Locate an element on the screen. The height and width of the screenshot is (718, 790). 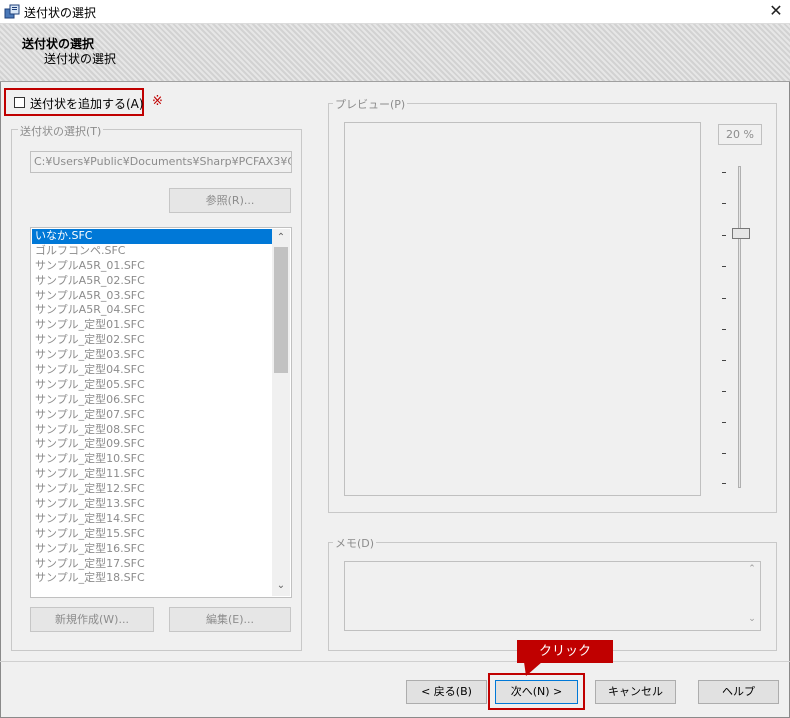
scroll-up-icon: ⌃ is located at coordinates (281, 237).